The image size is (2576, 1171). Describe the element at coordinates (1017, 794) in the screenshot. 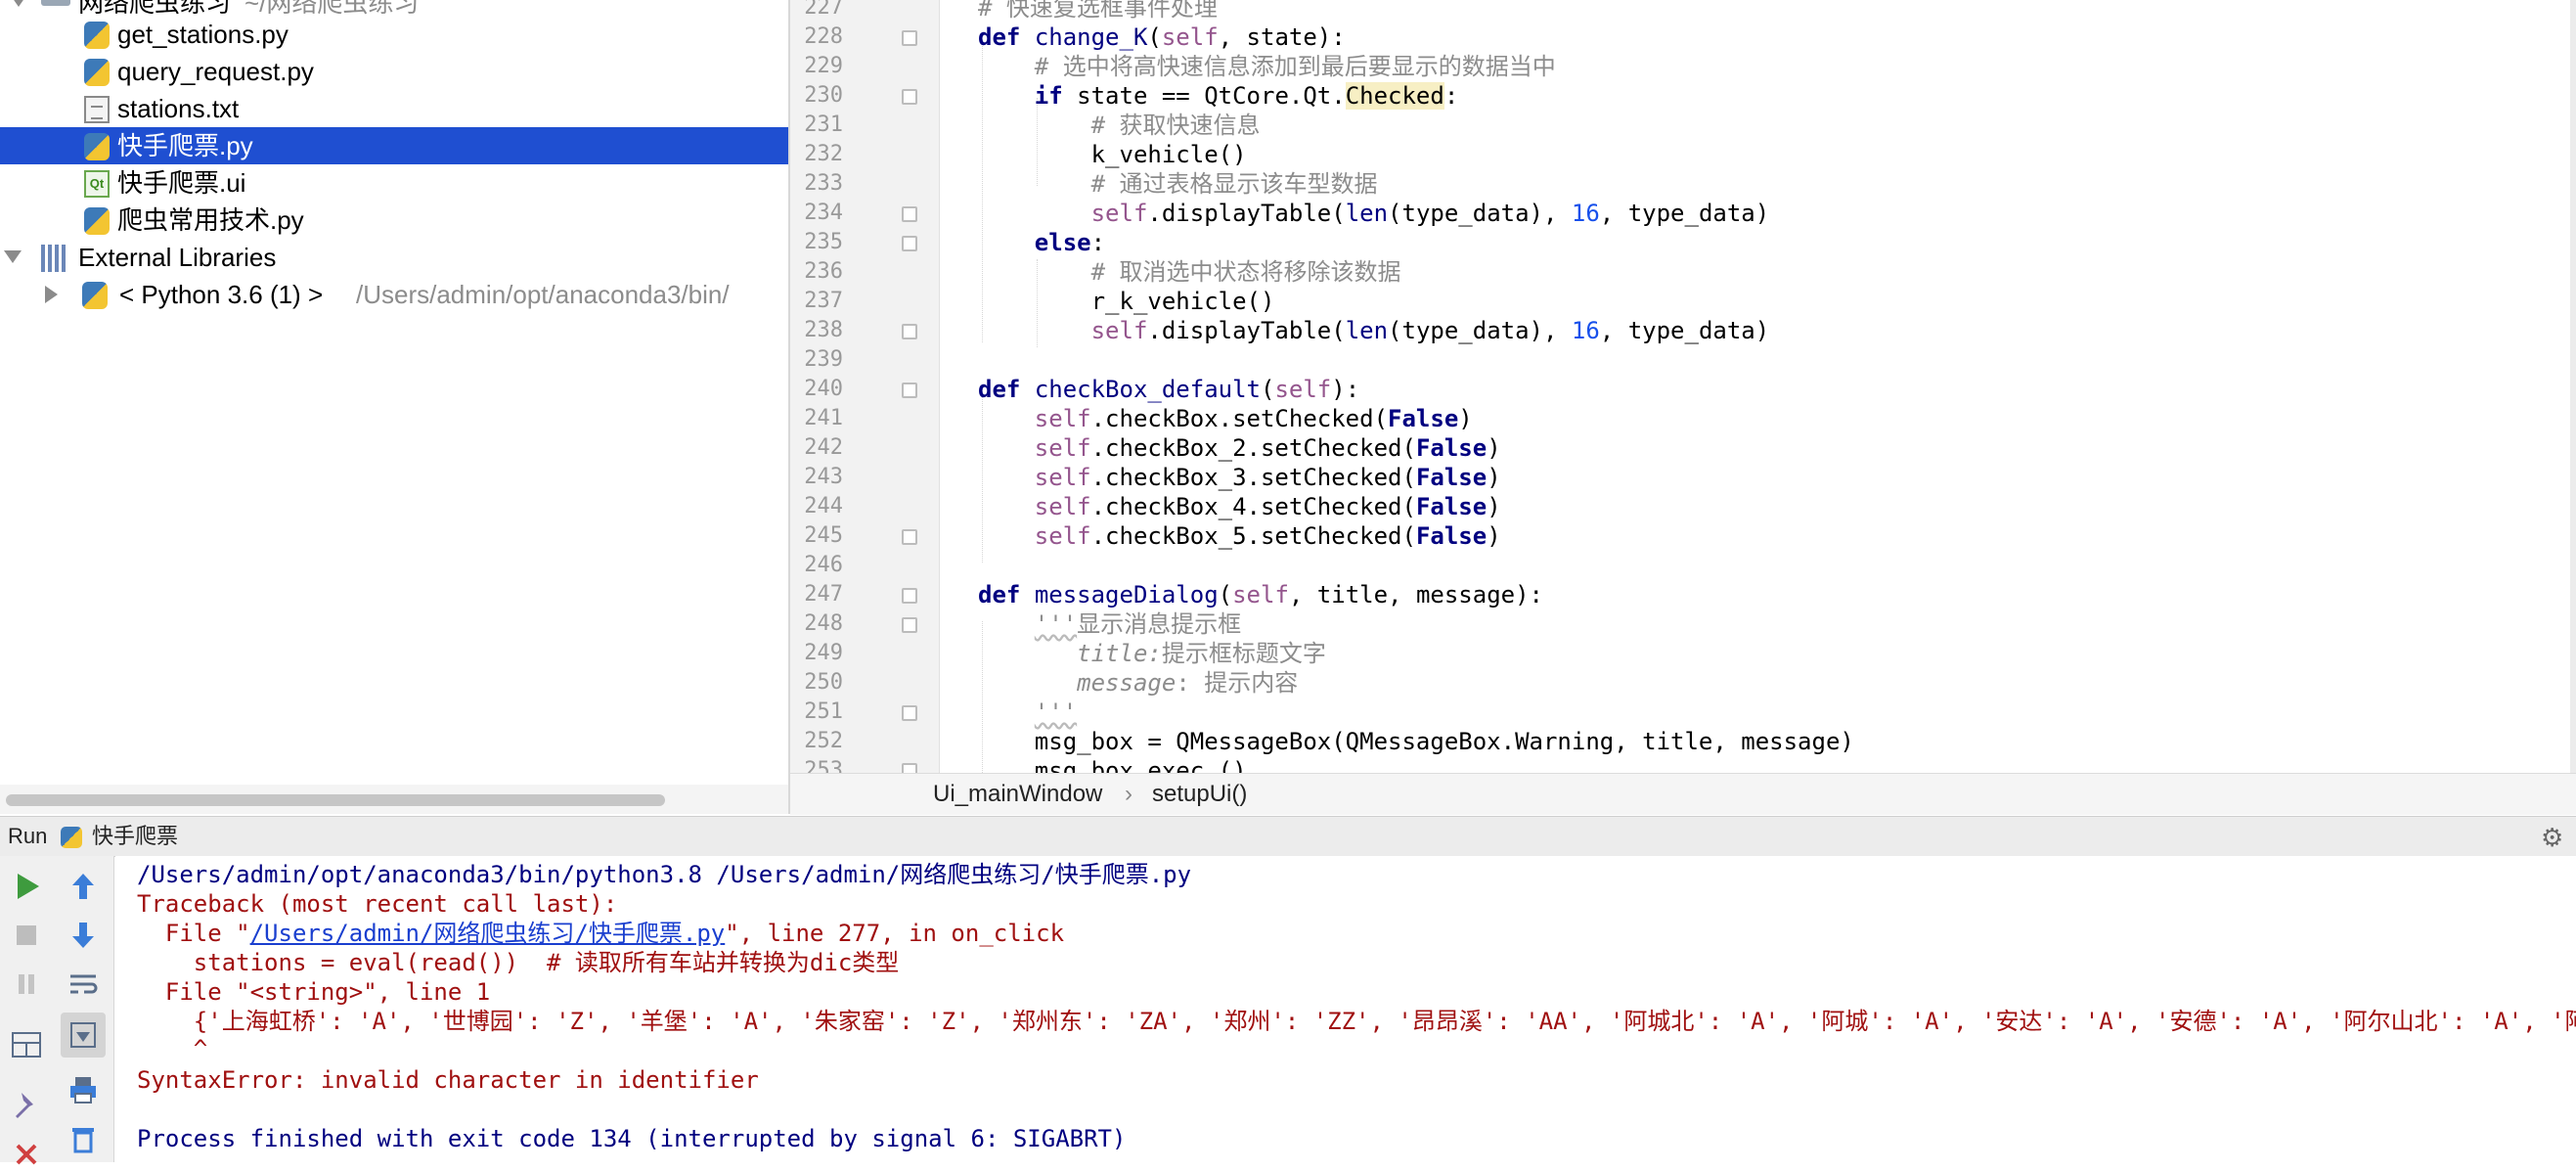

I see `breadcrumb-class: Ui_mainWindow` at that location.